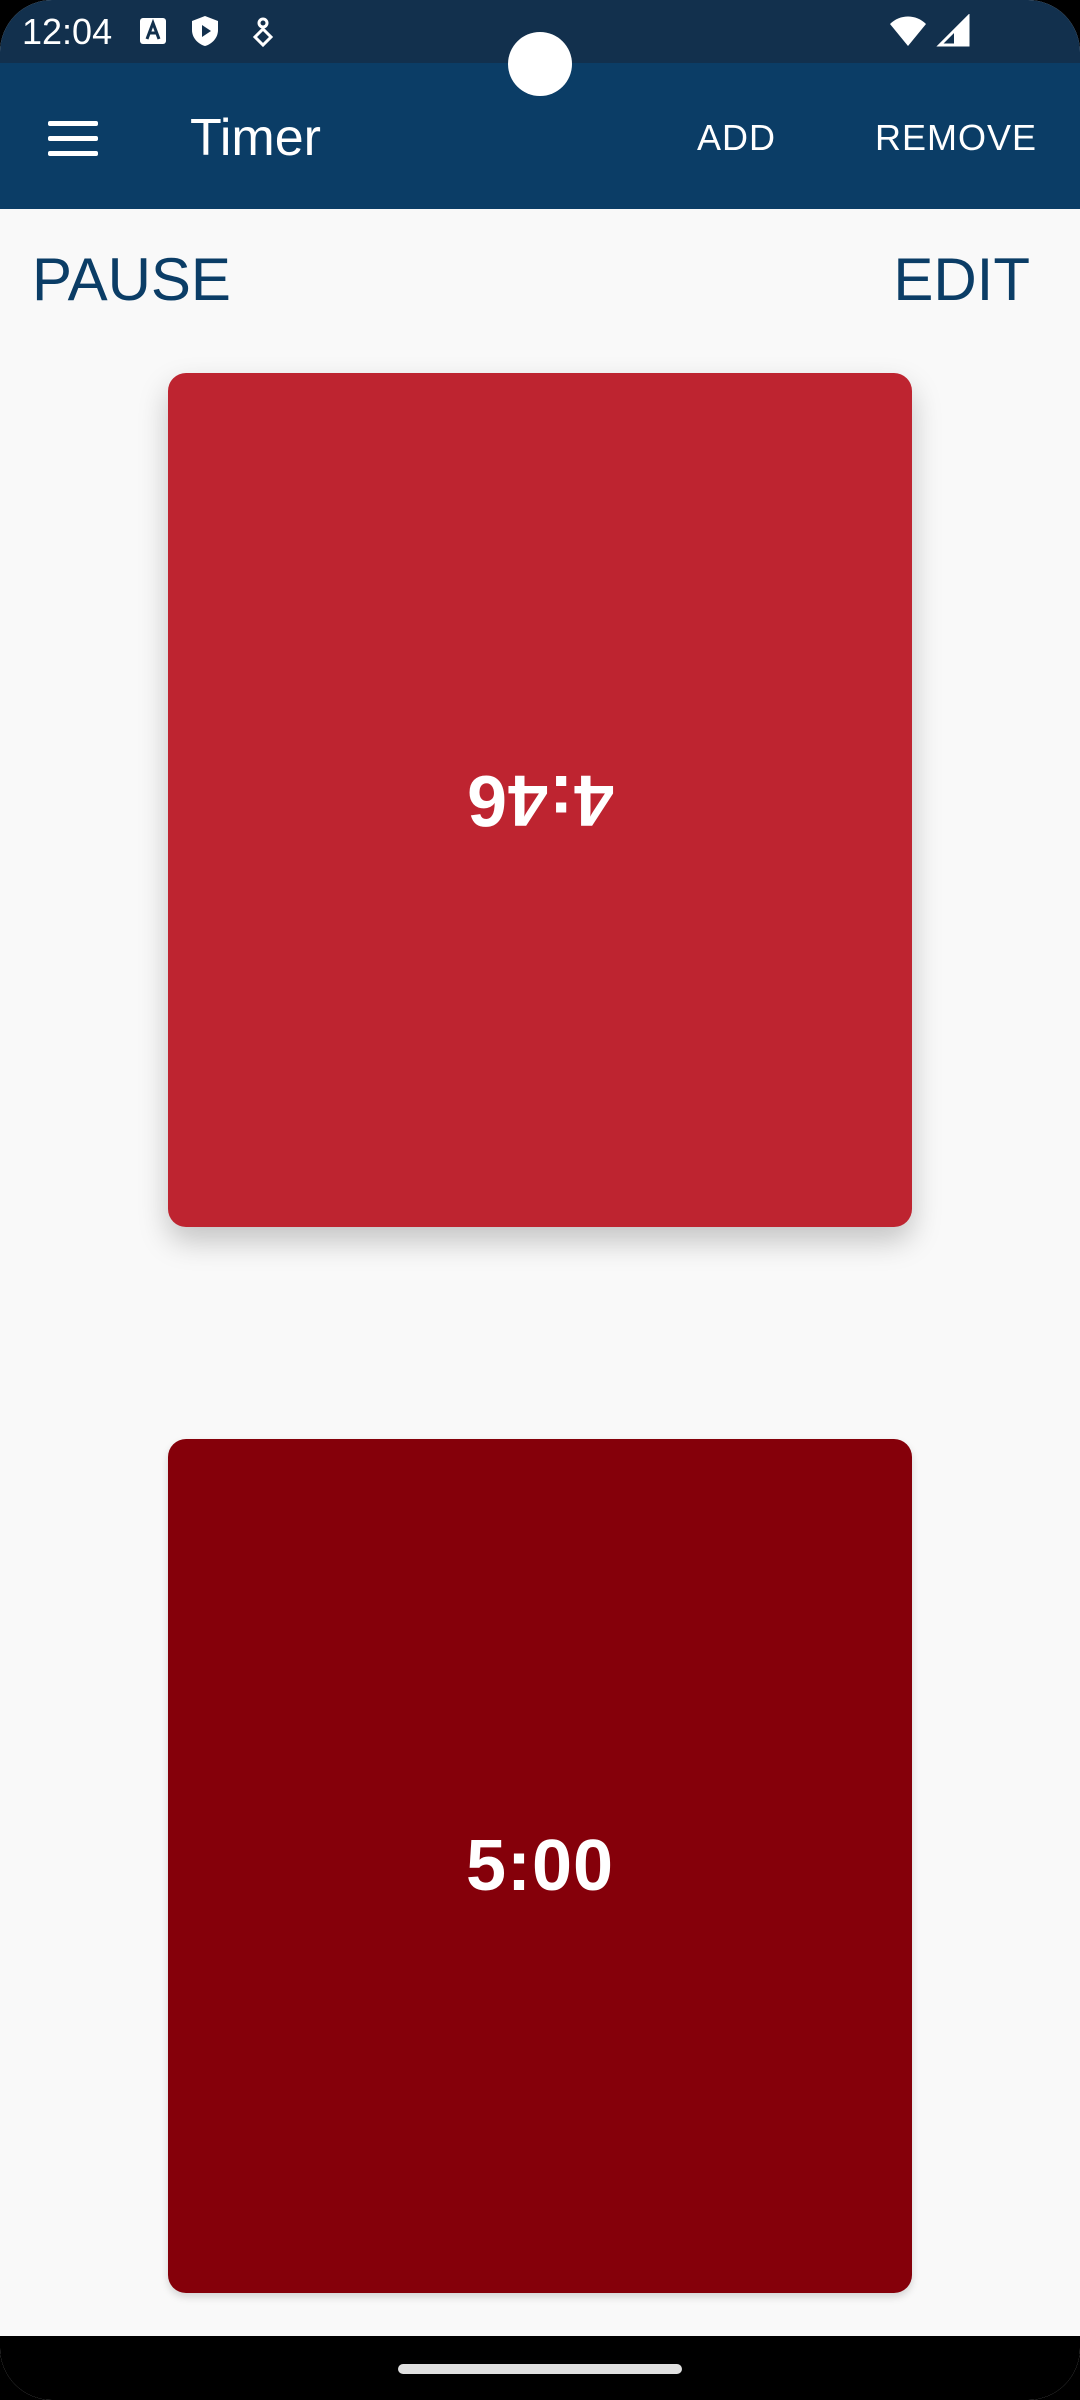 This screenshot has height=2400, width=1080. I want to click on edit-button: EDIT, so click(961, 280).